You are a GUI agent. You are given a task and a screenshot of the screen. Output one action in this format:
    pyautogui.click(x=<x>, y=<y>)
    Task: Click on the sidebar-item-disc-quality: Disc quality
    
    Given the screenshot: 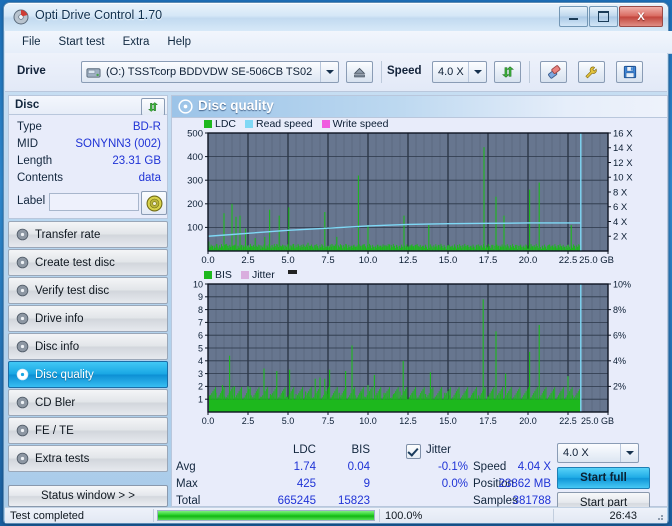 What is the action you would take?
    pyautogui.click(x=88, y=374)
    